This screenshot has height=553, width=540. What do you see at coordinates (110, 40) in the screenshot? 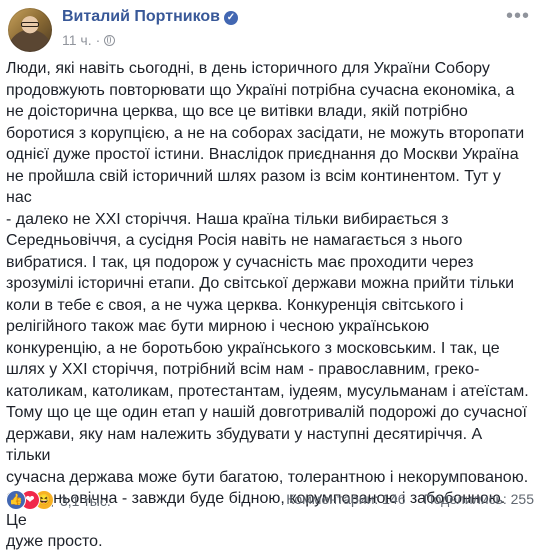
I see `globe-icon` at bounding box center [110, 40].